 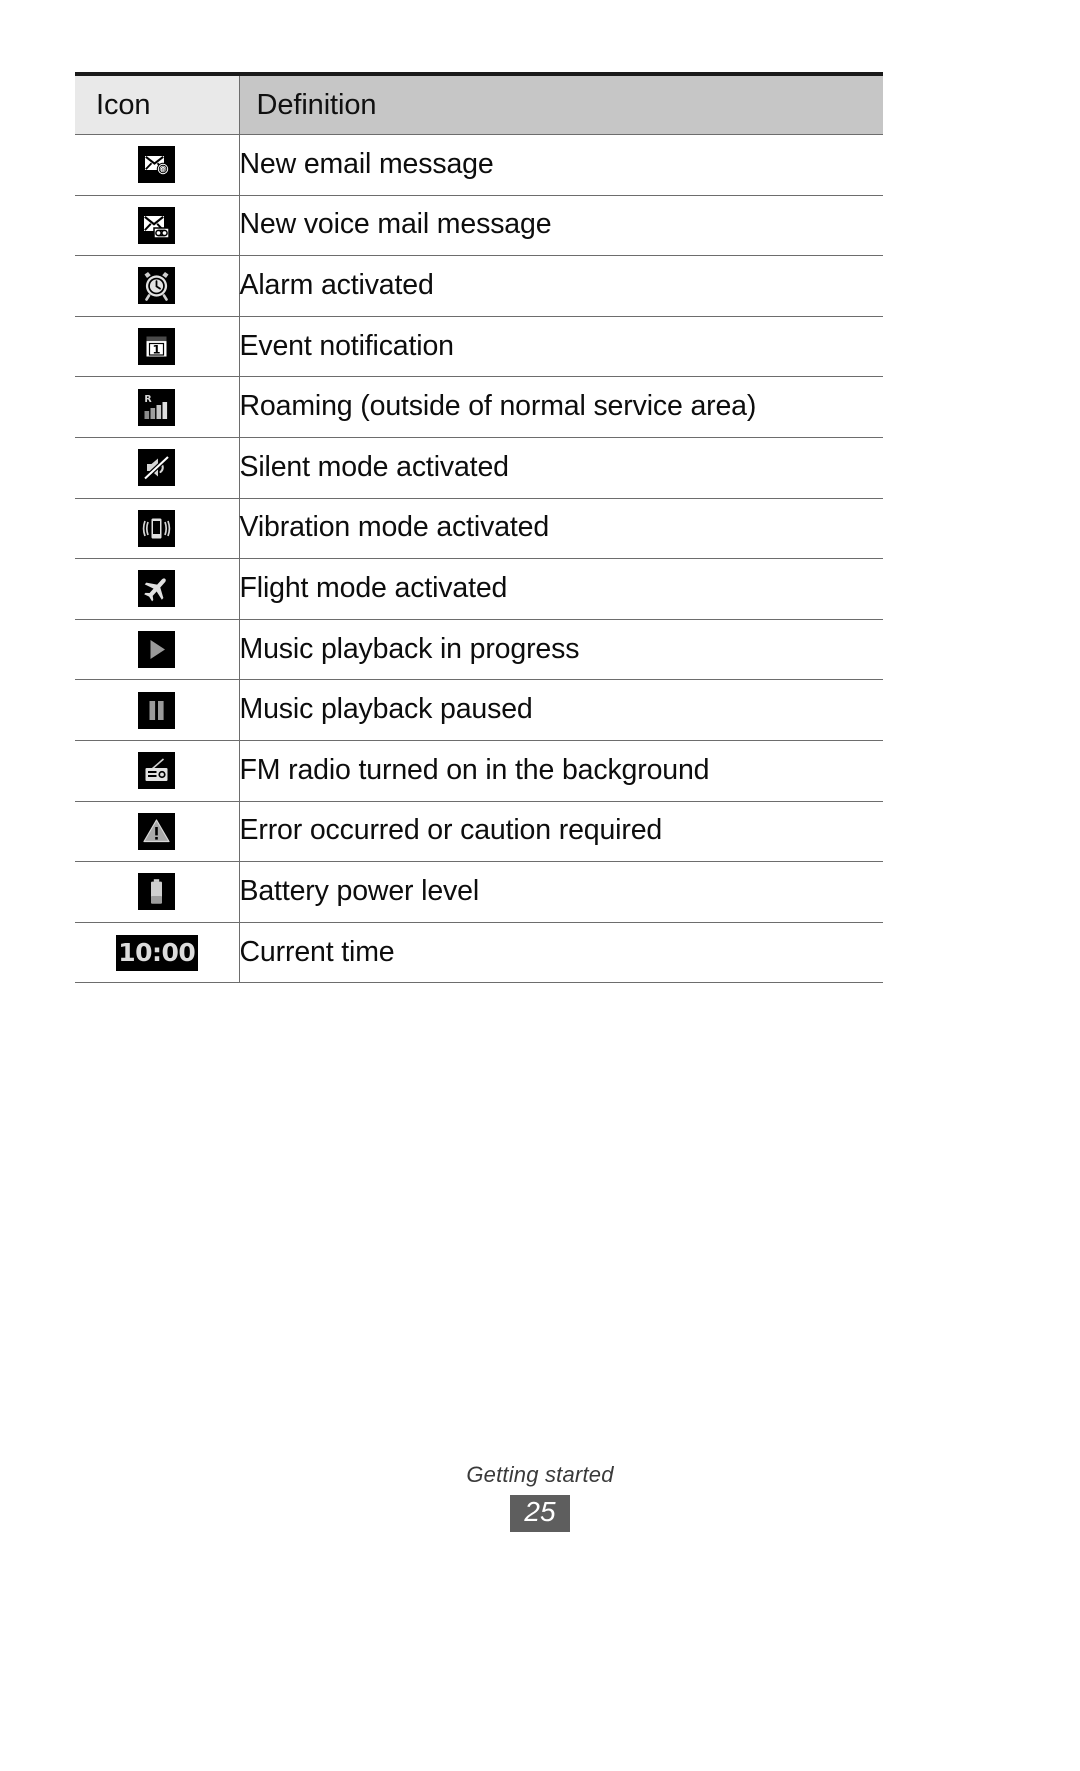 I want to click on table-row: Error occurred or caution required, so click(x=479, y=832).